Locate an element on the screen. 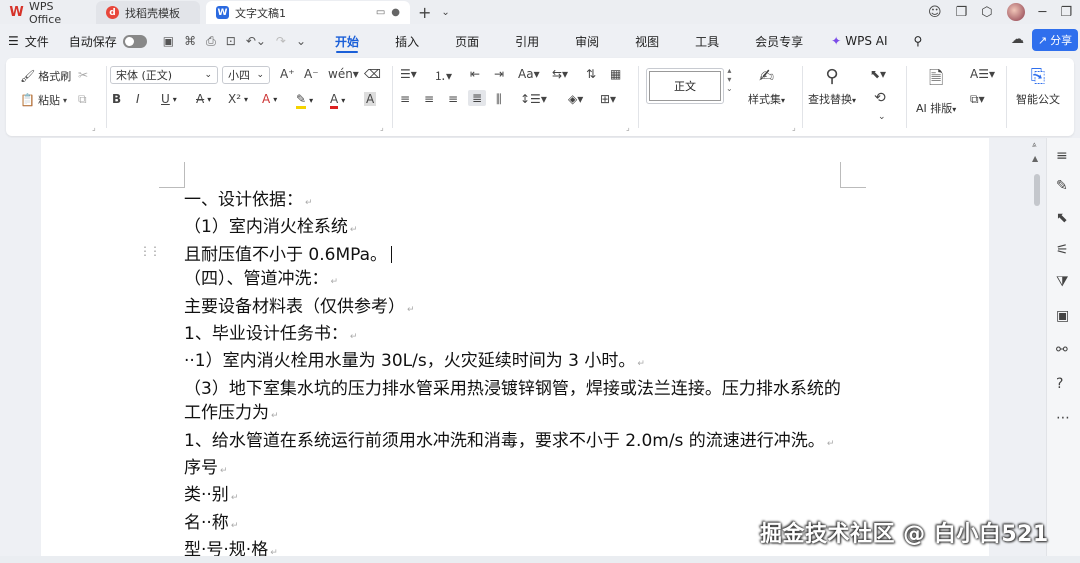 The image size is (1080, 563). paragraph-dialog-launcher: ⌟ is located at coordinates (628, 127).